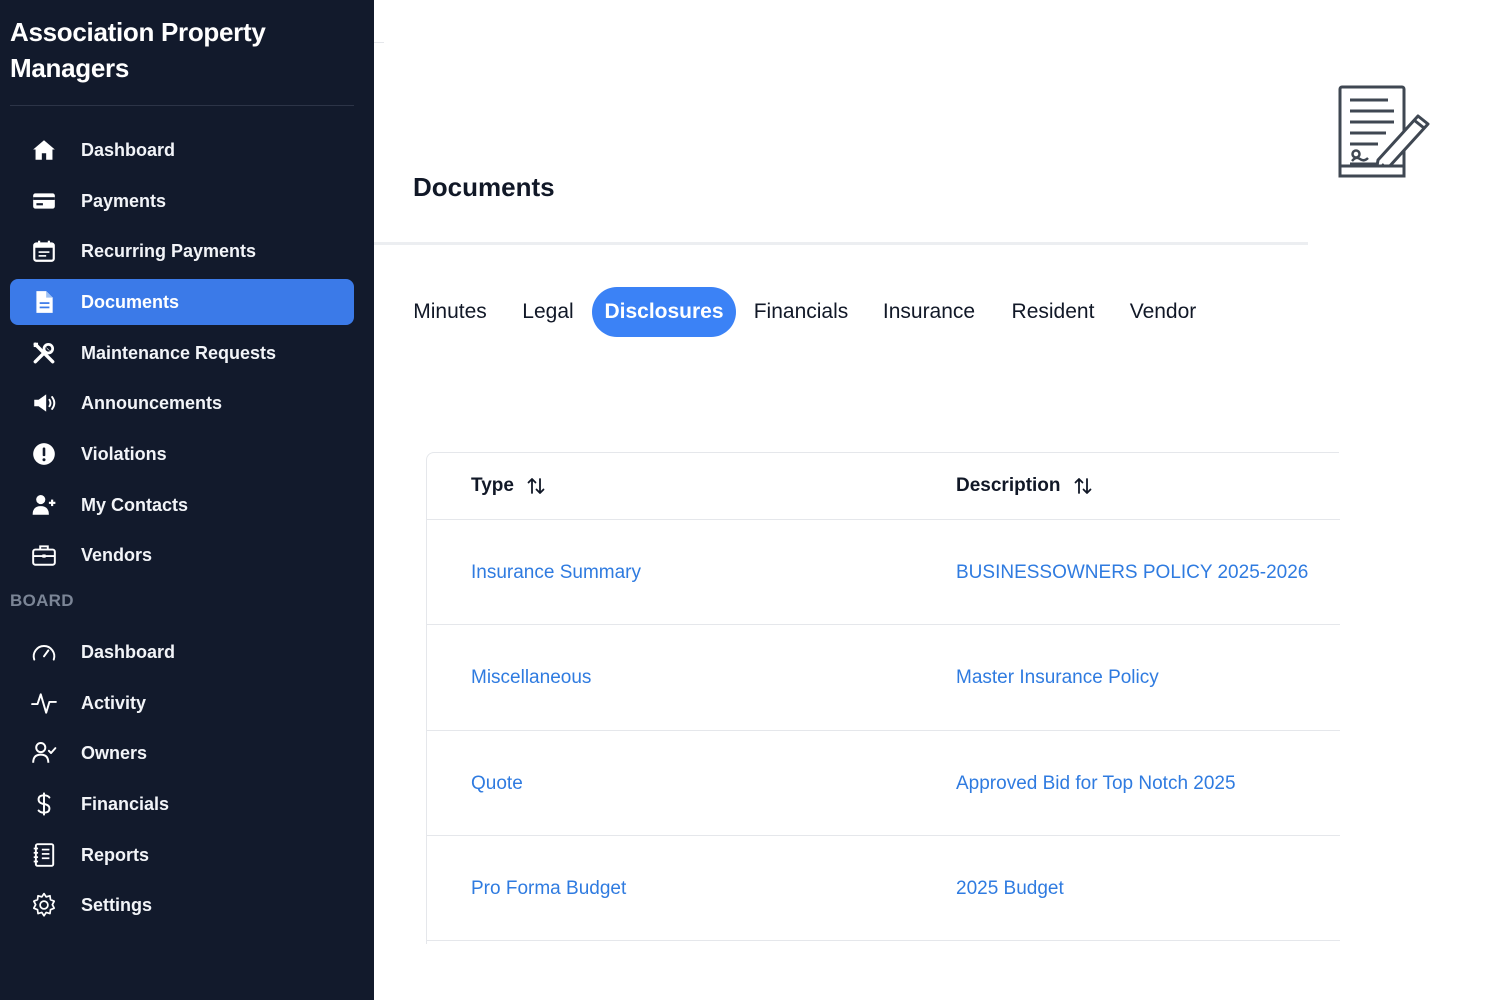 Image resolution: width=1486 pixels, height=1000 pixels. I want to click on column-header-label: Description, so click(1008, 485).